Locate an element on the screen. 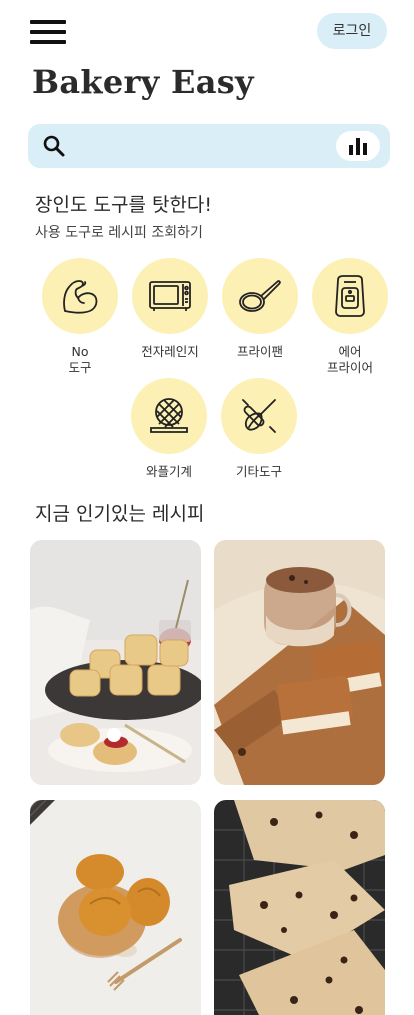  dalgona-coffee-and-lotus-biscuits-photo is located at coordinates (299, 662).